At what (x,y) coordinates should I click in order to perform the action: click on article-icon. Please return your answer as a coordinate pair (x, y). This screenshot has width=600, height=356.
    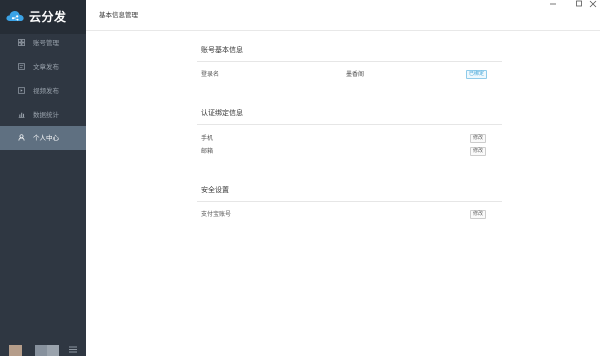
    Looking at the image, I should click on (21, 66).